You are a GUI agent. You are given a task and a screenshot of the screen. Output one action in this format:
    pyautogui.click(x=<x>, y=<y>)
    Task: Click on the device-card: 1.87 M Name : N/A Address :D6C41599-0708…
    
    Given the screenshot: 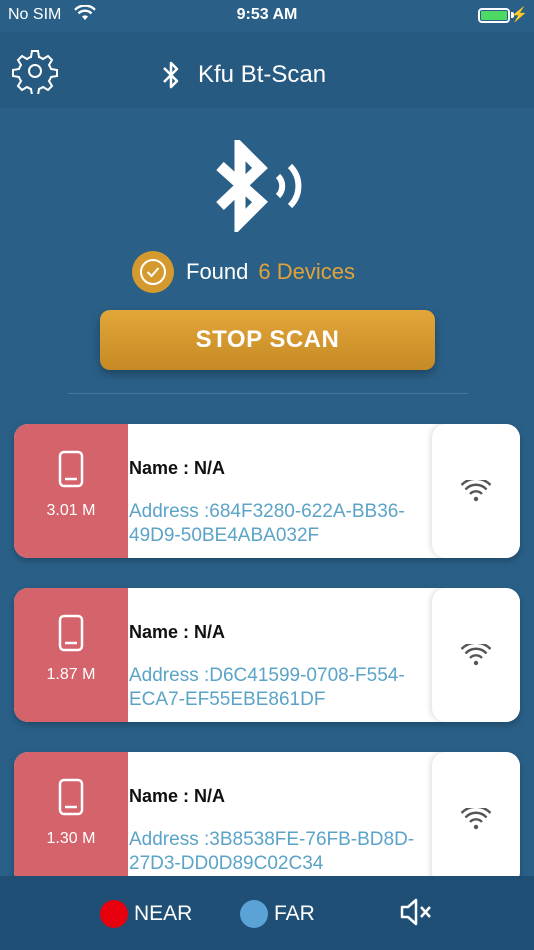 What is the action you would take?
    pyautogui.click(x=267, y=655)
    